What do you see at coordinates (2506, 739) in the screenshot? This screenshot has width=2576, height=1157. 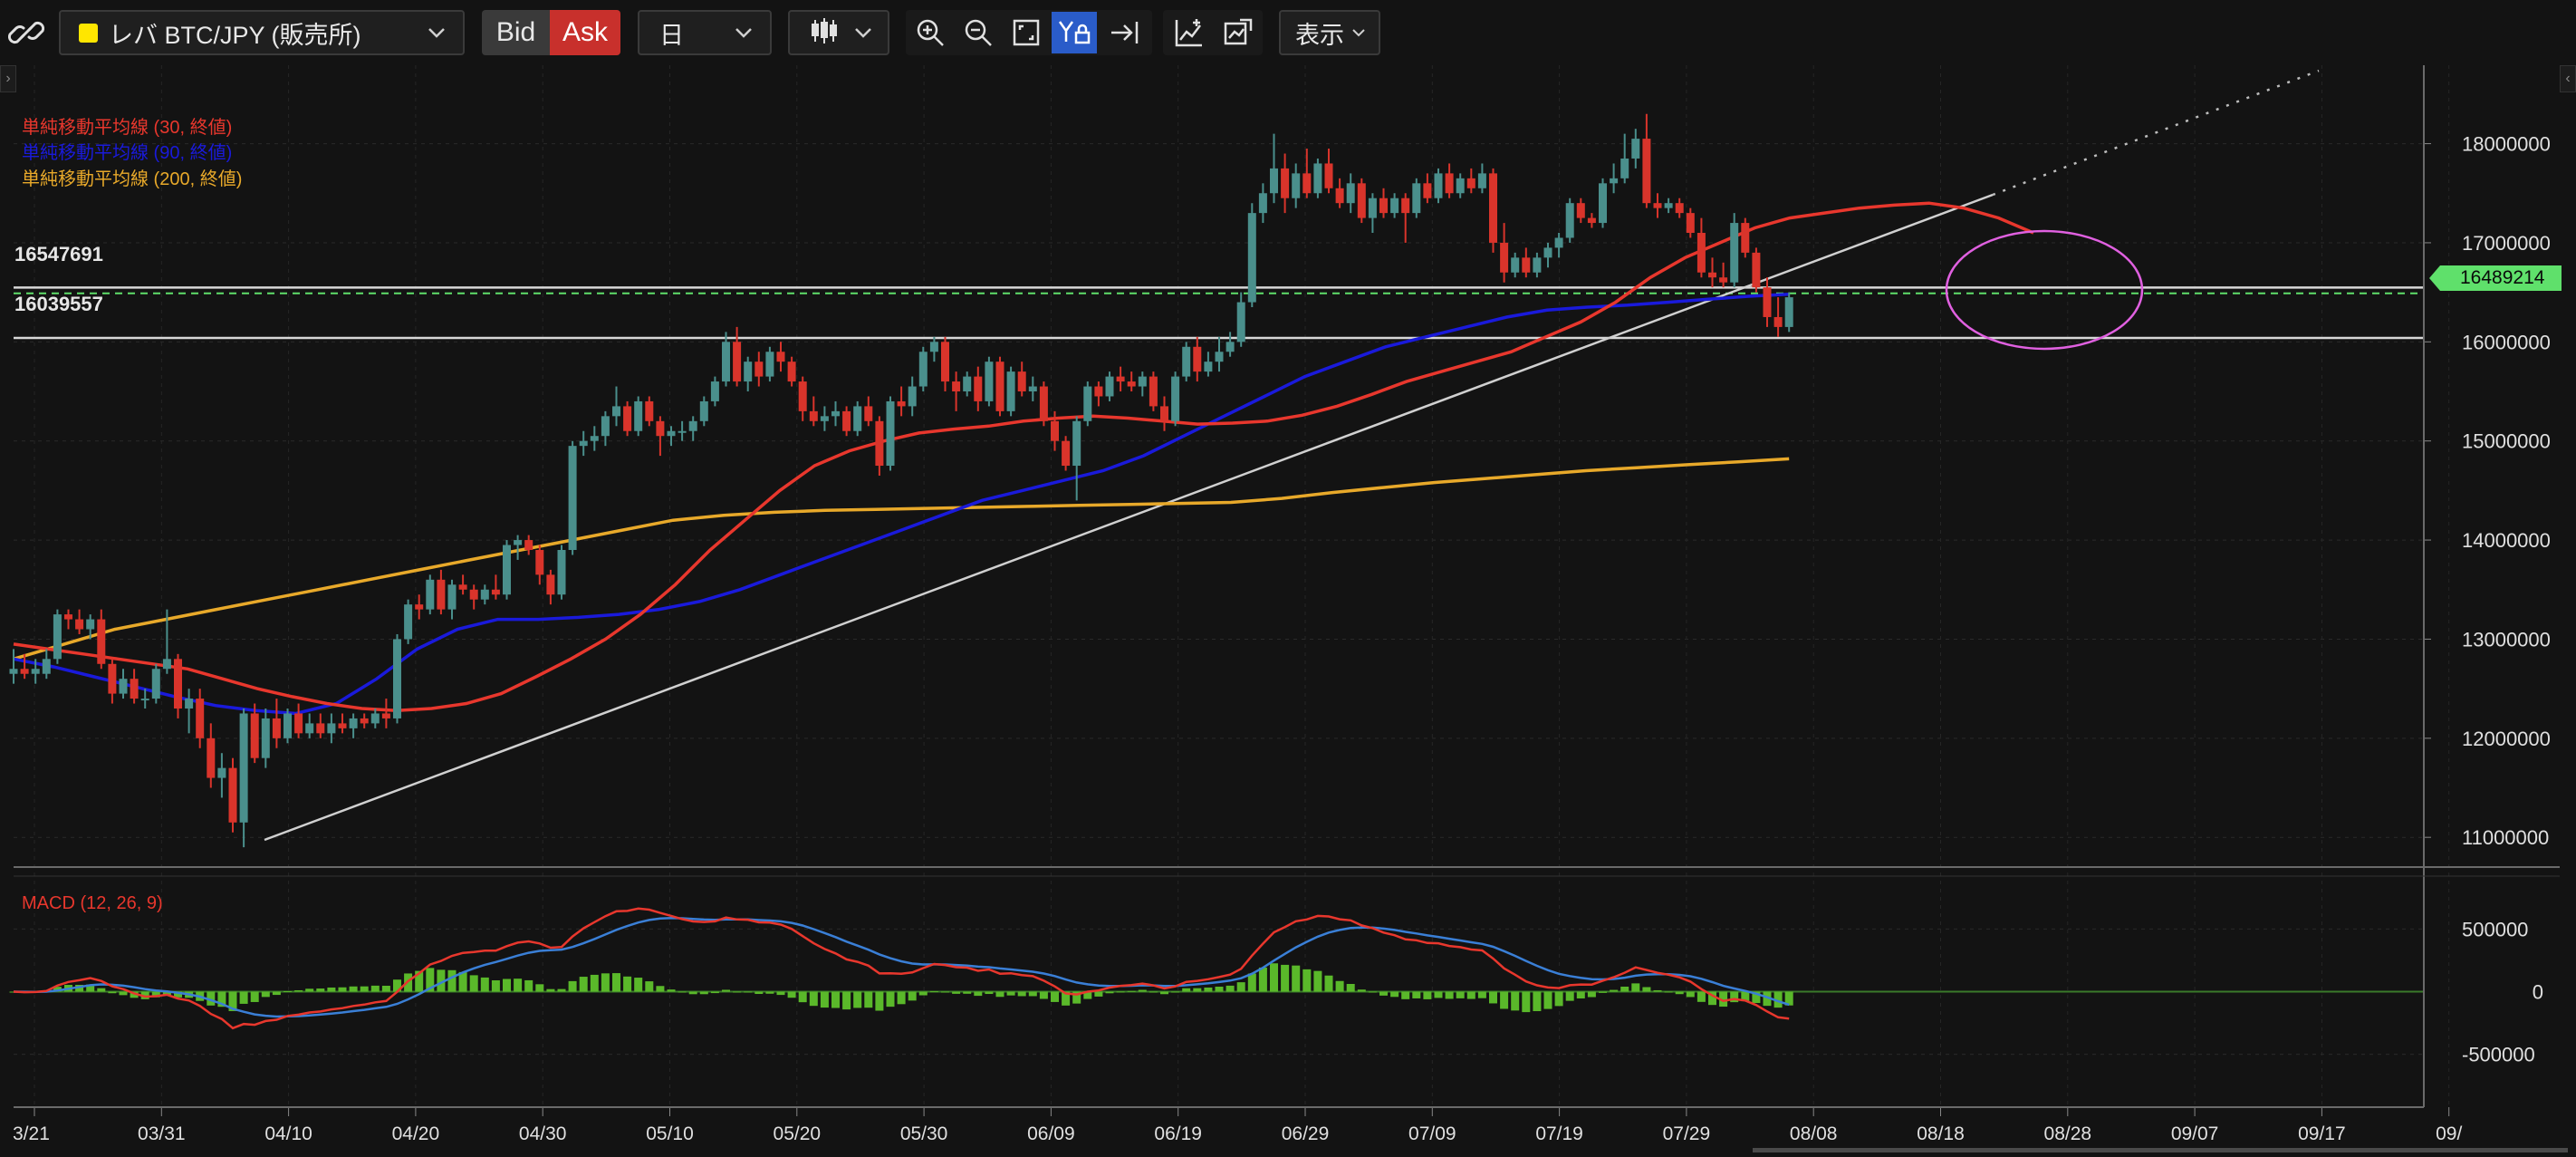 I see `price-tick-label: 12000000` at bounding box center [2506, 739].